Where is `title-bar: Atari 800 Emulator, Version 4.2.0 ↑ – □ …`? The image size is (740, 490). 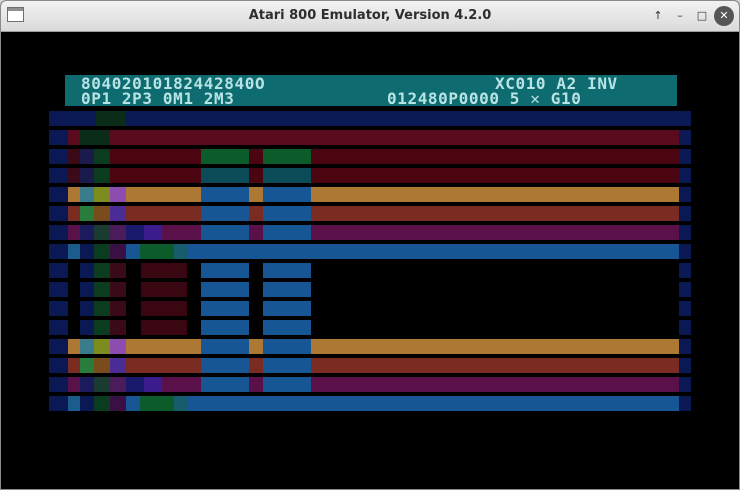 title-bar: Atari 800 Emulator, Version 4.2.0 ↑ – □ … is located at coordinates (370, 16).